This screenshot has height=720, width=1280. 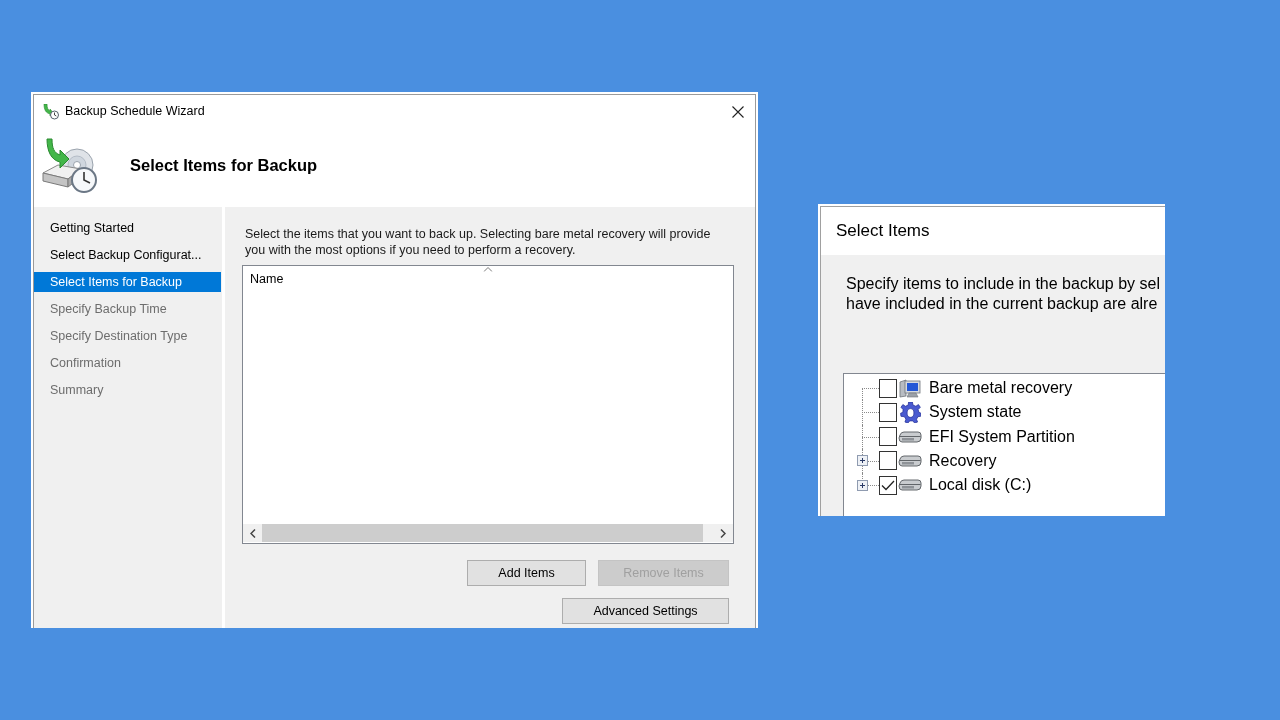 I want to click on tree-item-label: Local disk (C:), so click(x=980, y=485).